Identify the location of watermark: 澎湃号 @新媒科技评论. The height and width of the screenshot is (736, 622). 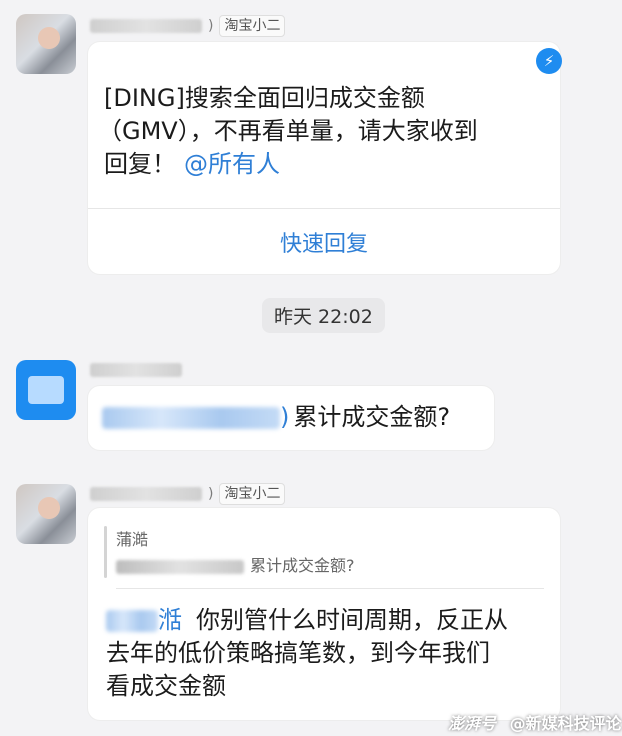
(535, 722).